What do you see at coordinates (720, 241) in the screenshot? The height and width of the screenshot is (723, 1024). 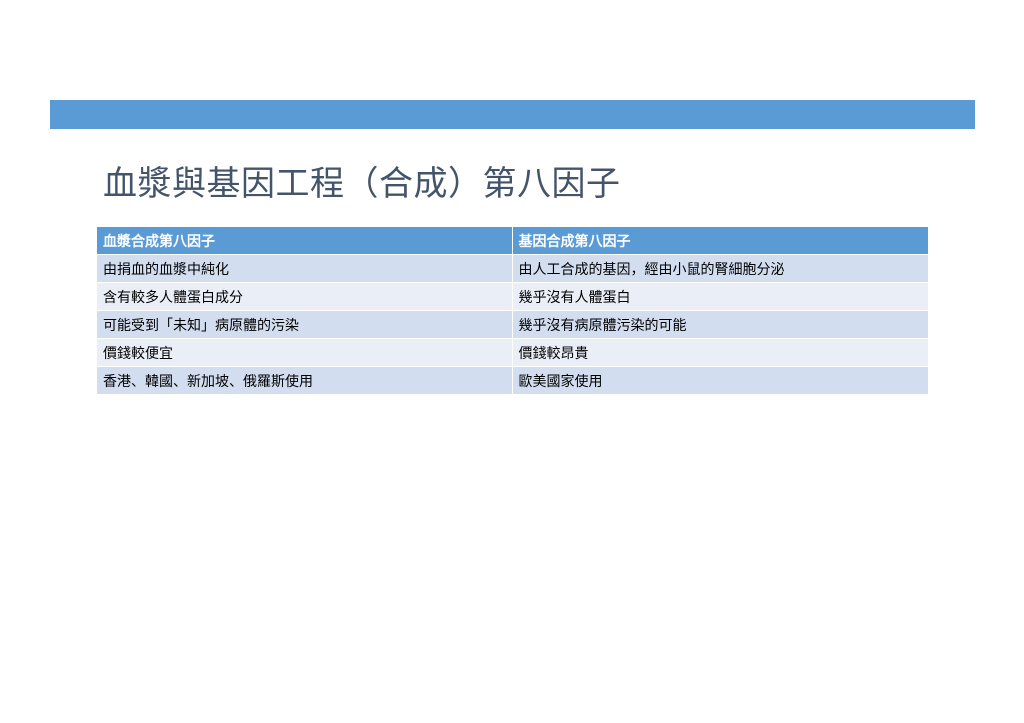 I see `column-header-recombinant: 基因合成第八因子` at bounding box center [720, 241].